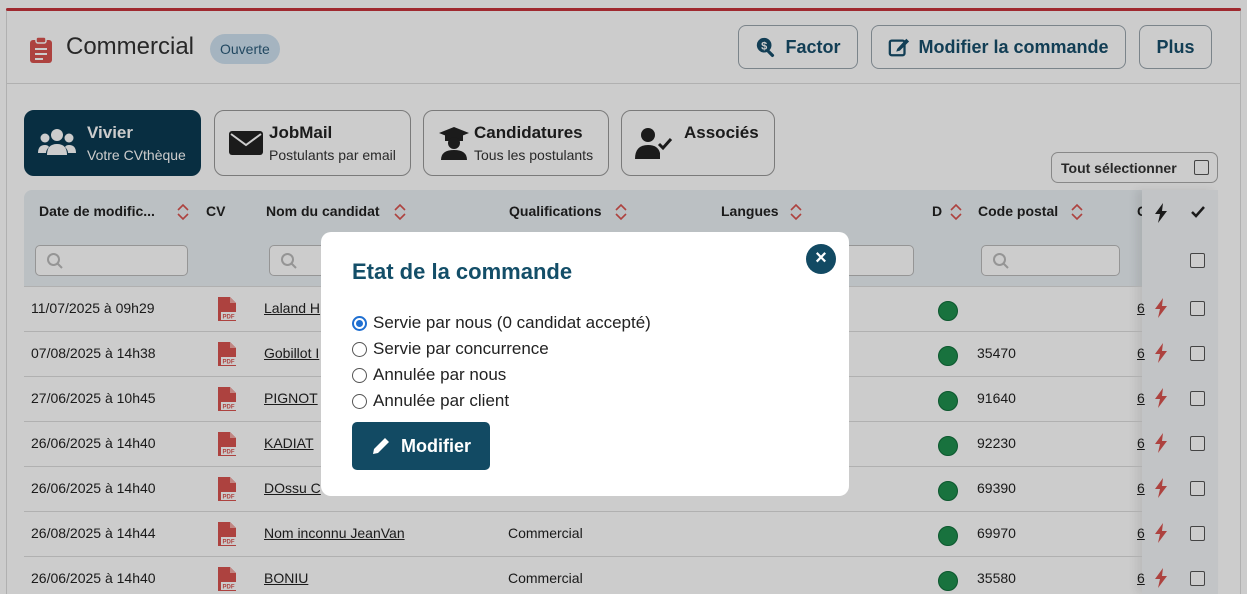 This screenshot has width=1247, height=594. What do you see at coordinates (381, 446) in the screenshot?
I see `pencil-icon` at bounding box center [381, 446].